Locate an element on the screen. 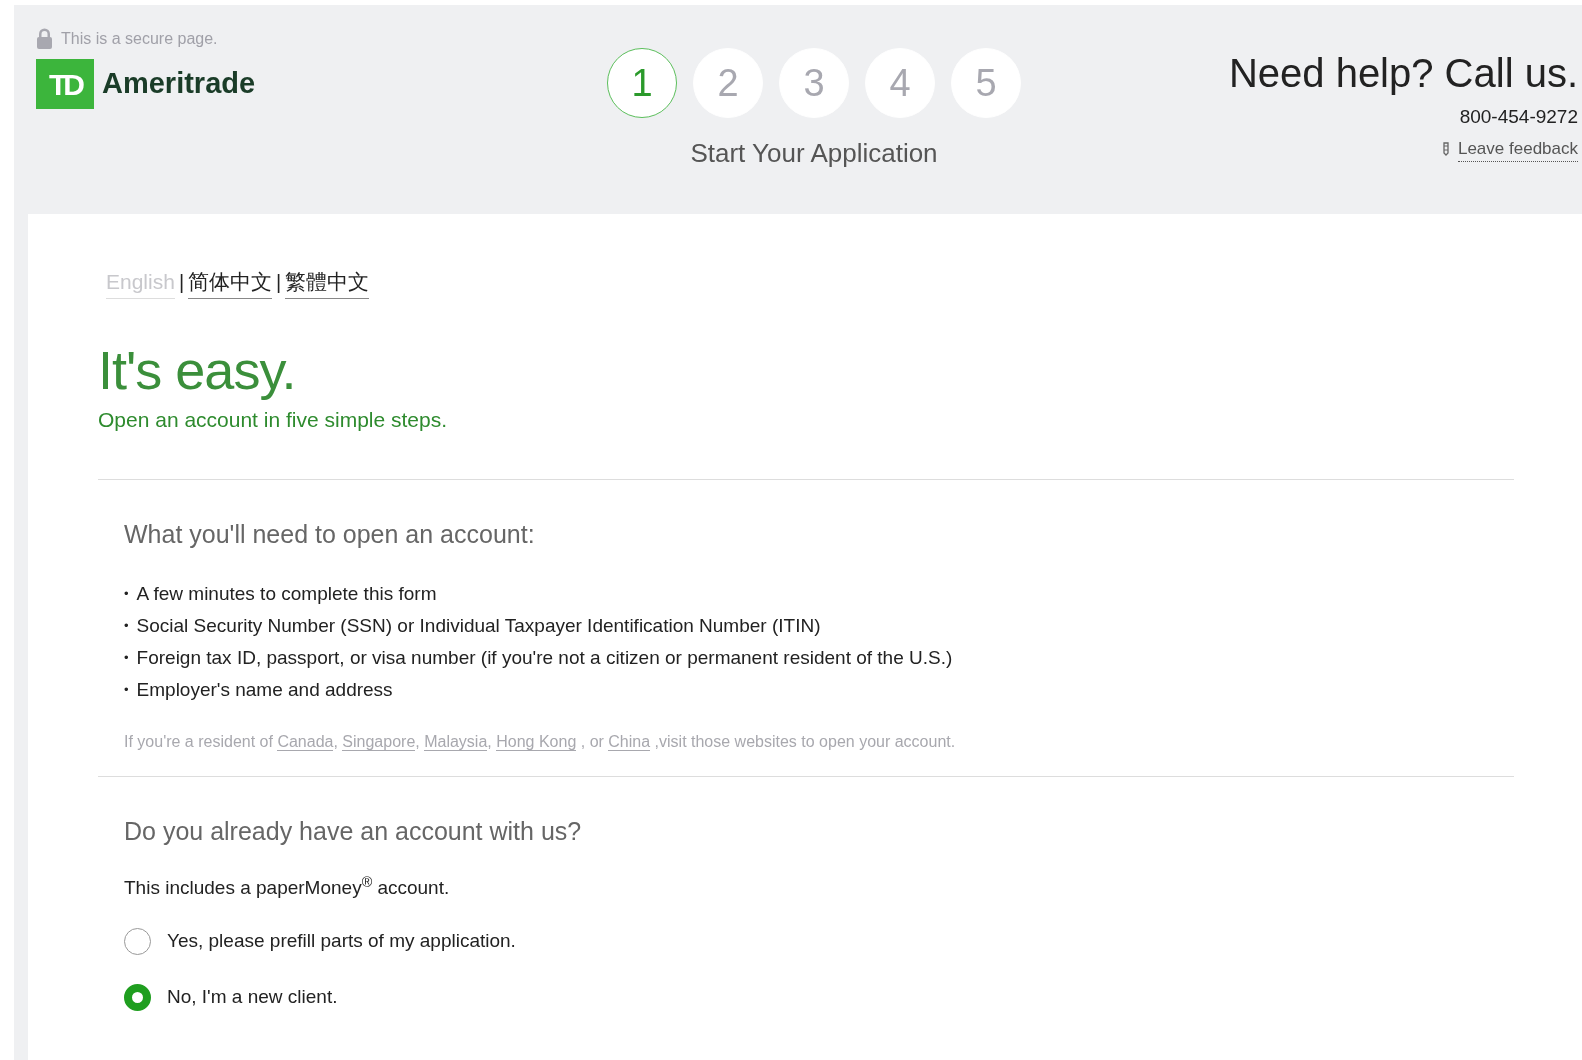 Image resolution: width=1582 pixels, height=1060 pixels. phone-number: 800-454-9272 is located at coordinates (1518, 117).